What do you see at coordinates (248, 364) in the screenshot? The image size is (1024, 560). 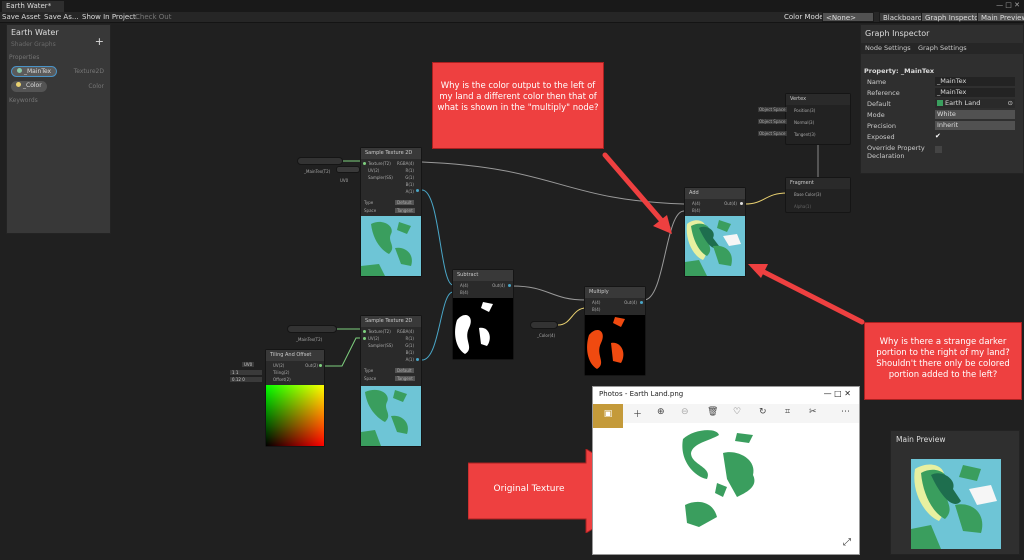 I see `uv-channel-field: UV0` at bounding box center [248, 364].